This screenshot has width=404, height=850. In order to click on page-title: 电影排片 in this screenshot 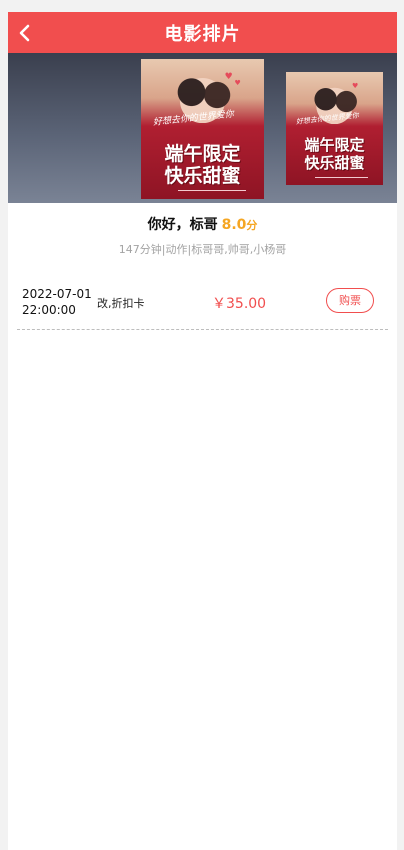, I will do `click(202, 34)`.